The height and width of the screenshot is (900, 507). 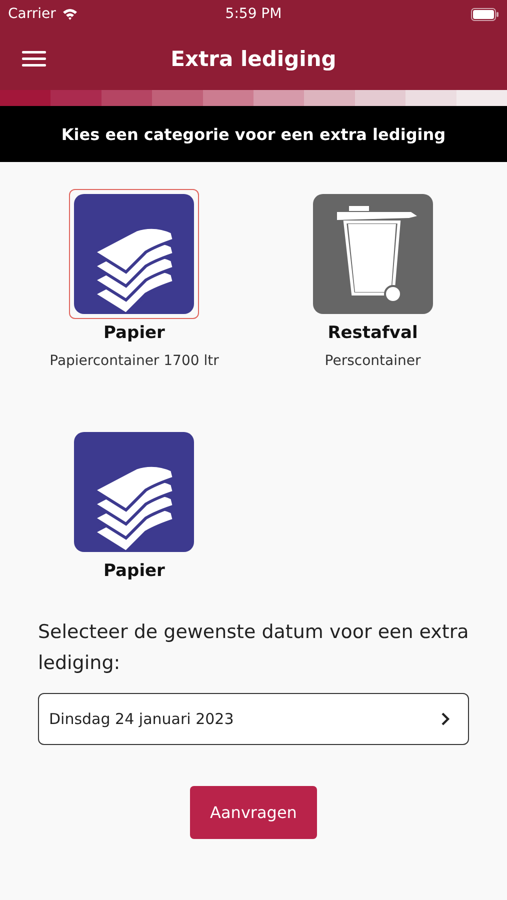 What do you see at coordinates (34, 59) in the screenshot?
I see `menu-icon` at bounding box center [34, 59].